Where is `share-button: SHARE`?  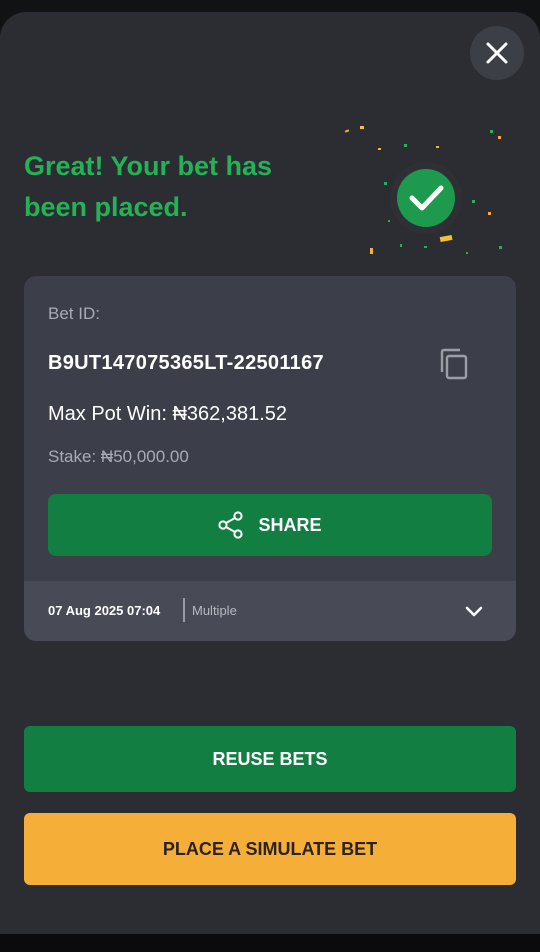
share-button: SHARE is located at coordinates (270, 525).